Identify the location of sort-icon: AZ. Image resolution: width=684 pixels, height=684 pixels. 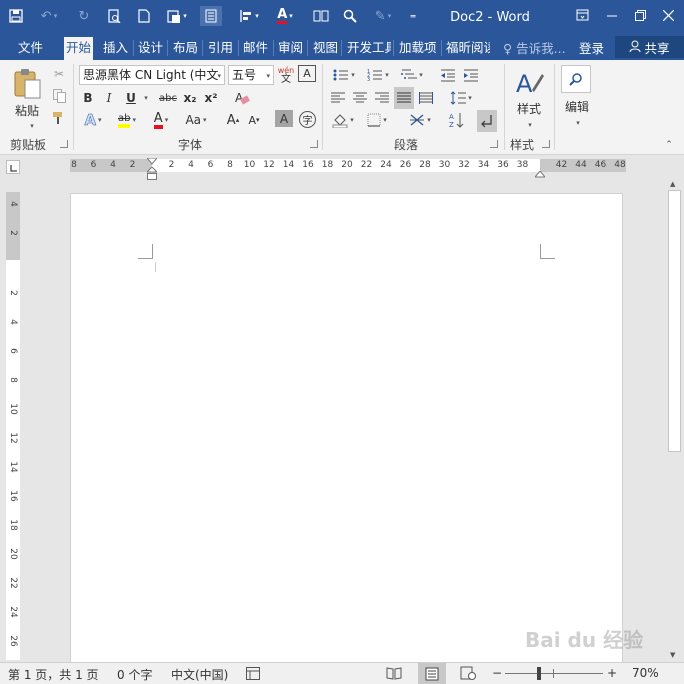
(457, 120).